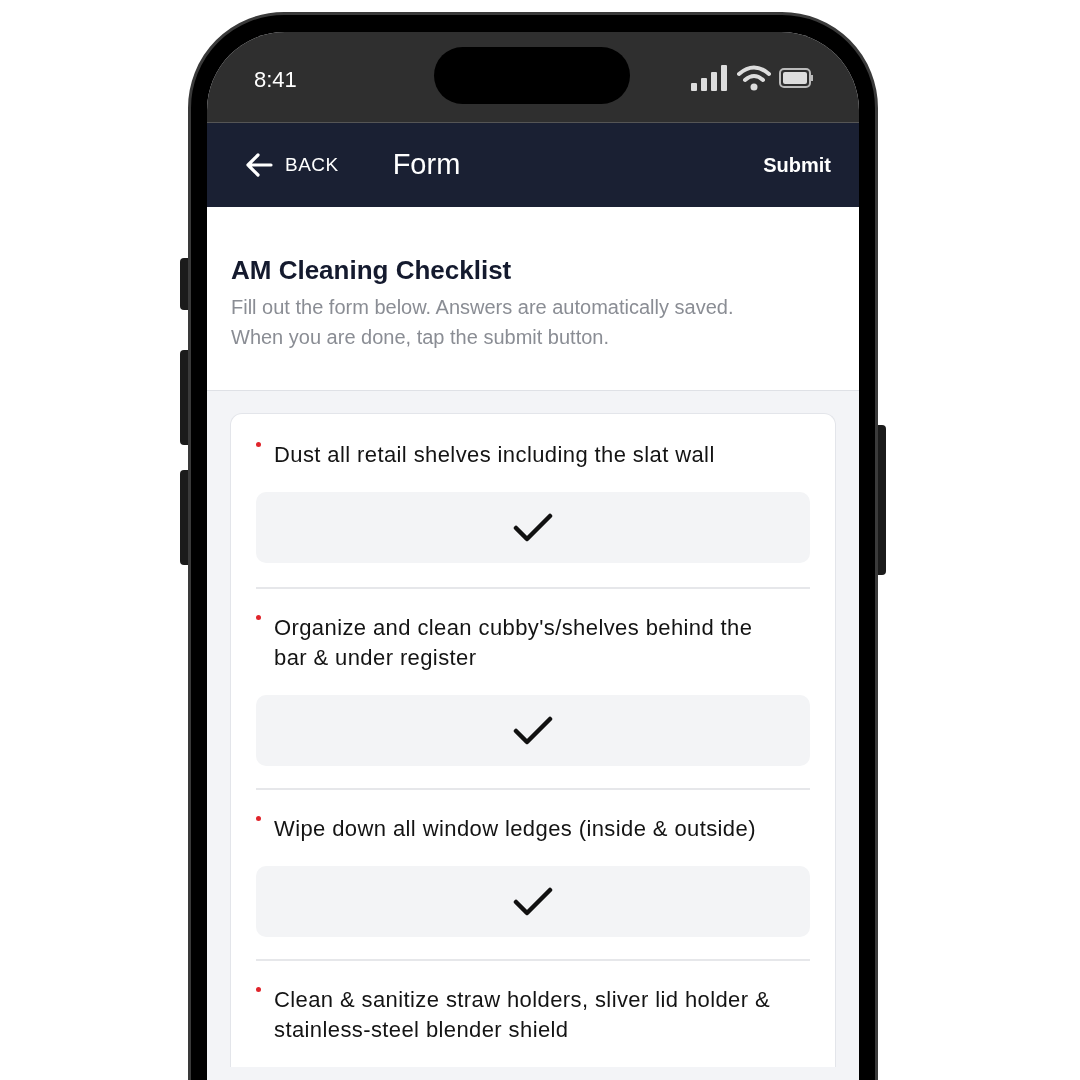  What do you see at coordinates (372, 270) in the screenshot?
I see `form-title: AM Cleaning Checklist` at bounding box center [372, 270].